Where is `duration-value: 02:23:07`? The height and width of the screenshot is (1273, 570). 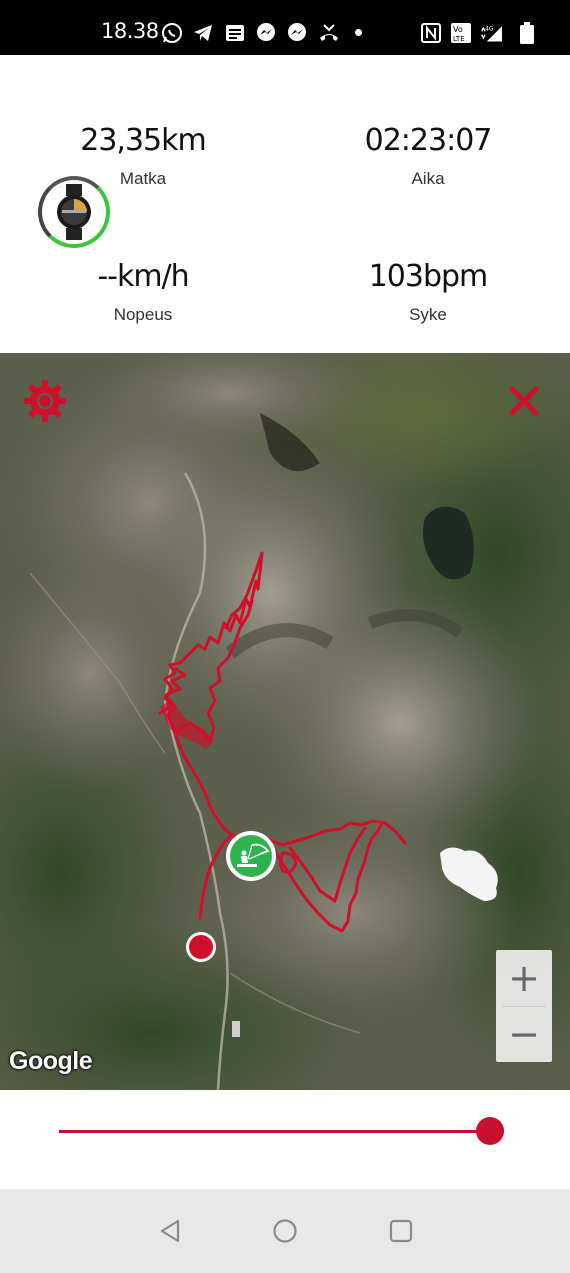 duration-value: 02:23:07 is located at coordinates (428, 140).